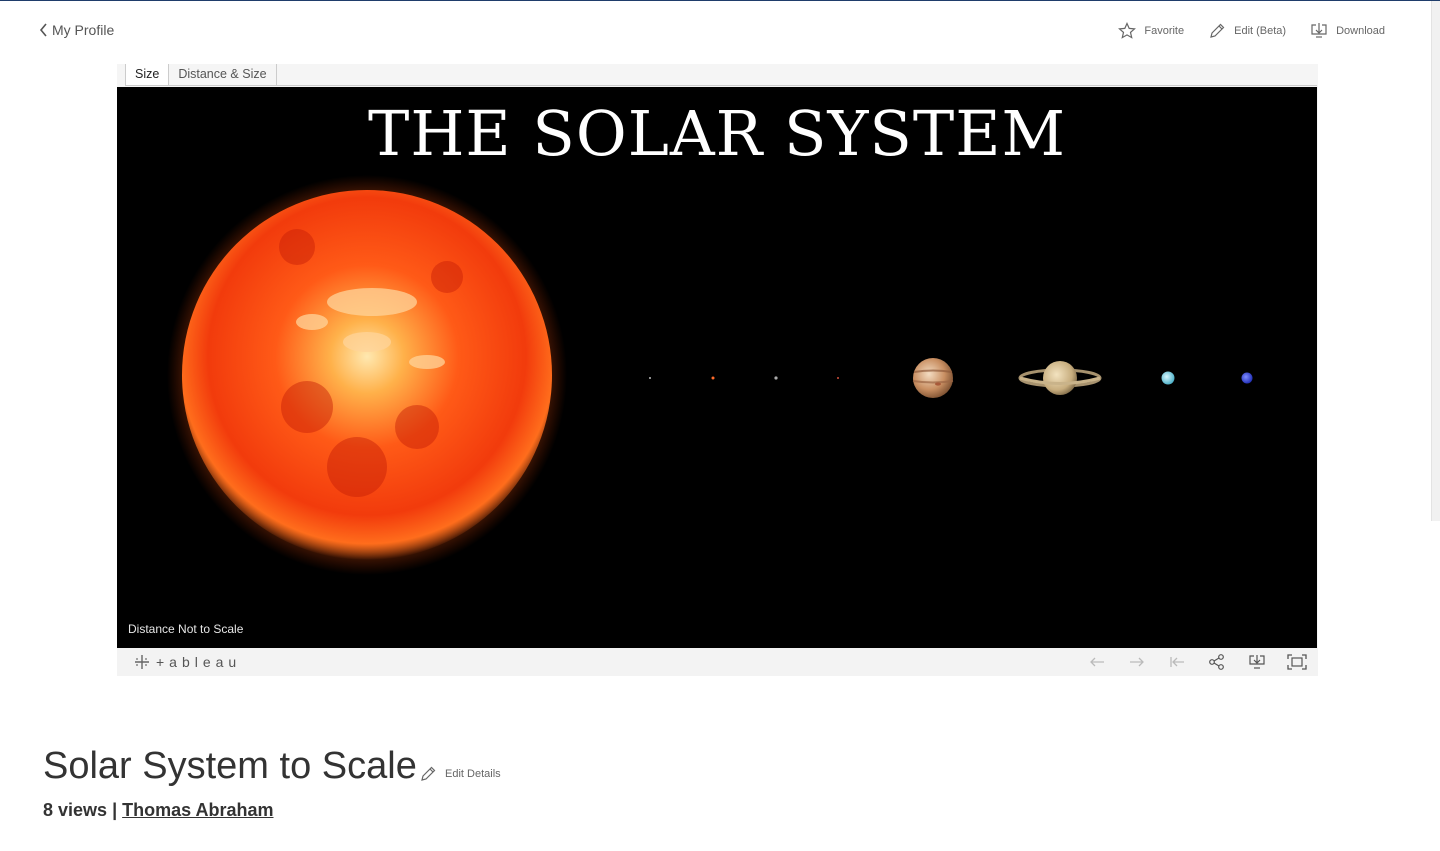  Describe the element at coordinates (199, 662) in the screenshot. I see `tableau-wordmark: +ableau` at that location.